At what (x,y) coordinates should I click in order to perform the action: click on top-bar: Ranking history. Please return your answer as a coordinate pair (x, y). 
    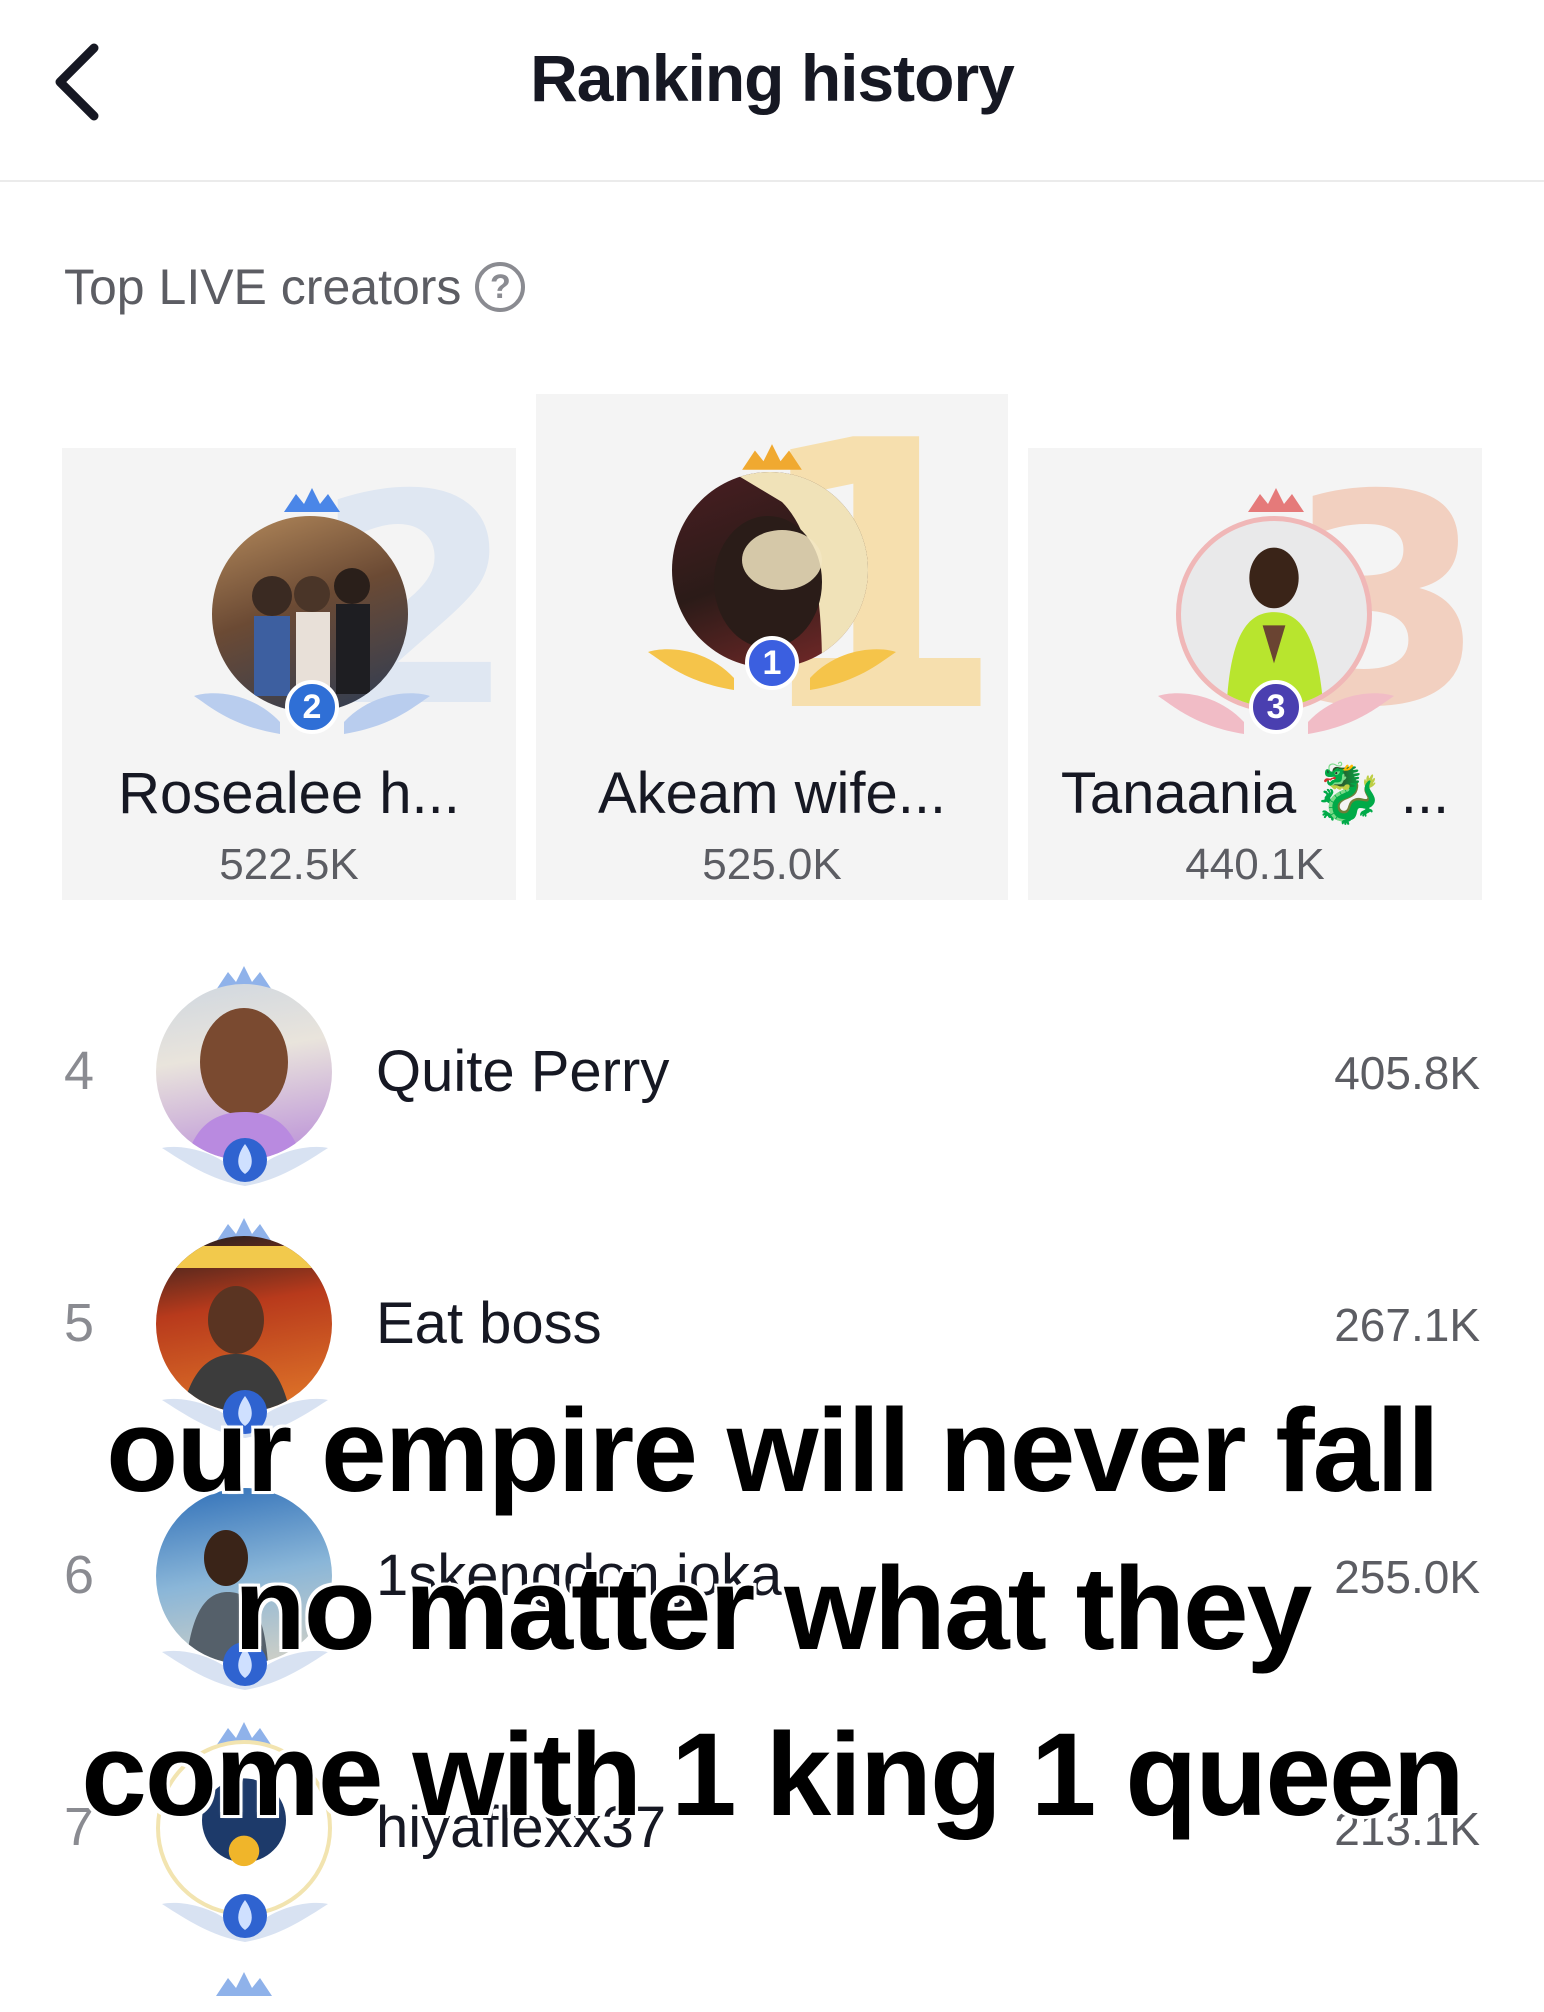
    Looking at the image, I should click on (772, 91).